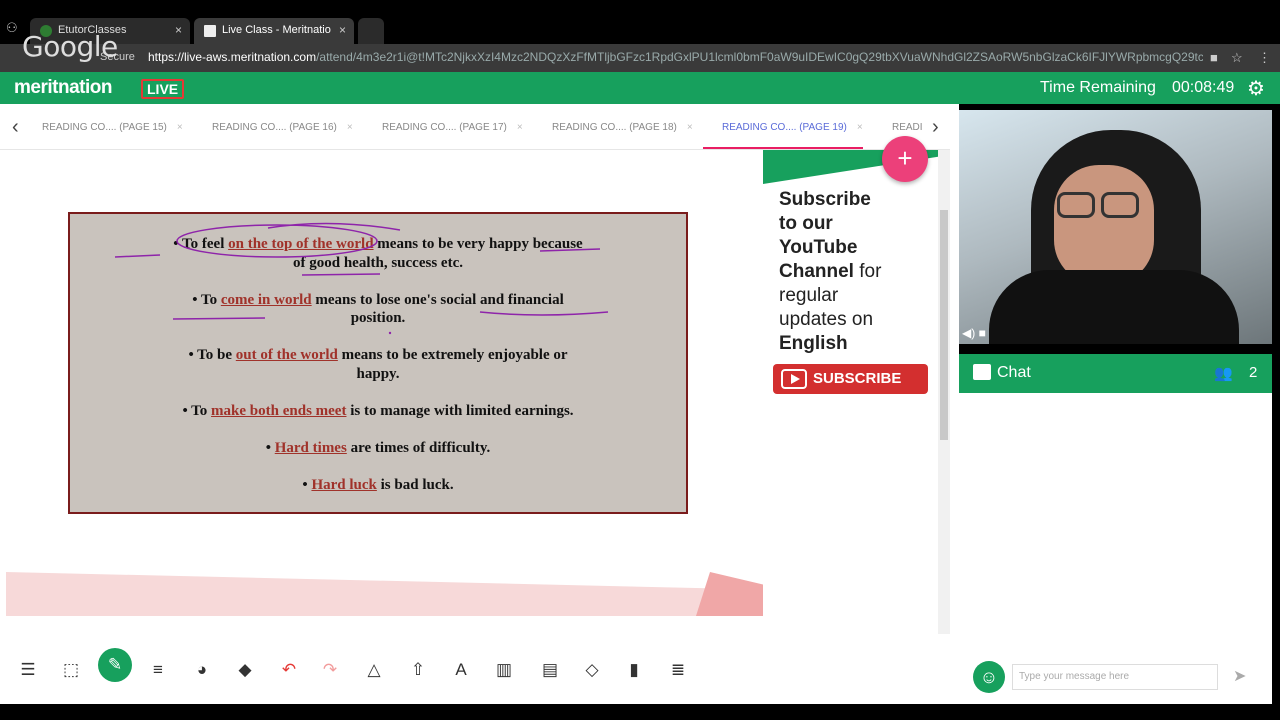 The height and width of the screenshot is (720, 1280). Describe the element at coordinates (232, 57) in the screenshot. I see `url-host: https://live-aws.meritnation.com` at that location.